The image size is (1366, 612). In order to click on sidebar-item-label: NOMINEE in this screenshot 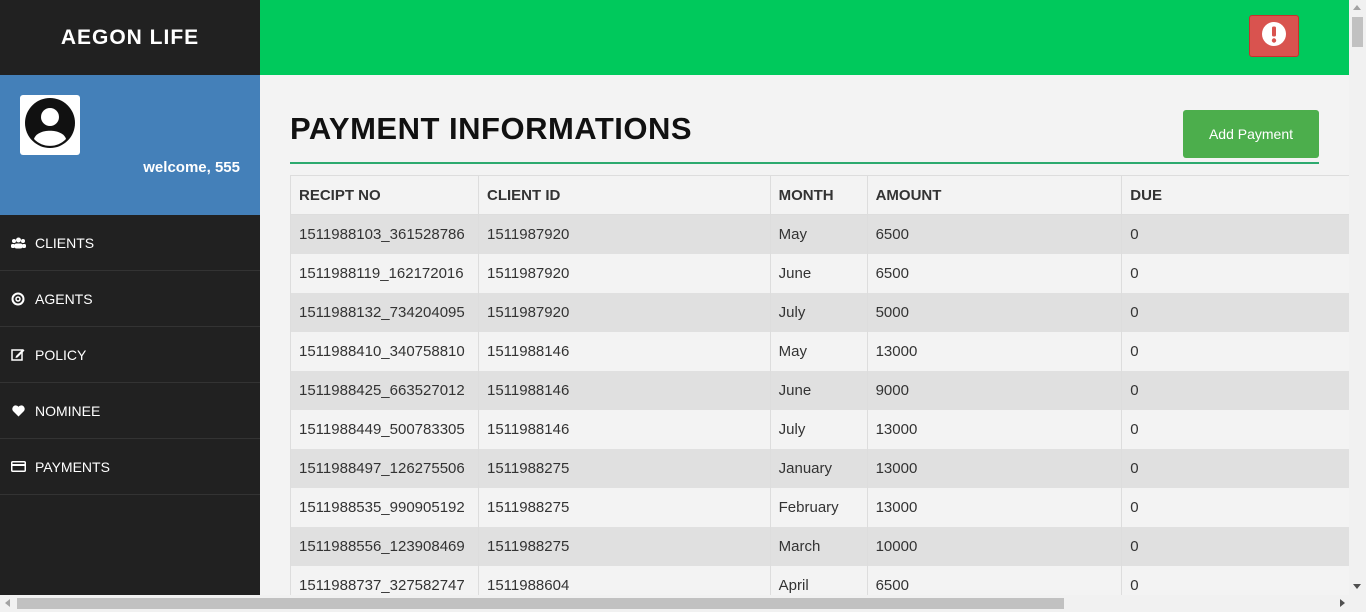, I will do `click(68, 410)`.